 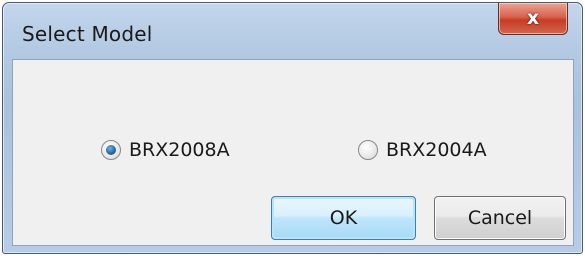 What do you see at coordinates (436, 150) in the screenshot?
I see `radio-label: BRX2004A` at bounding box center [436, 150].